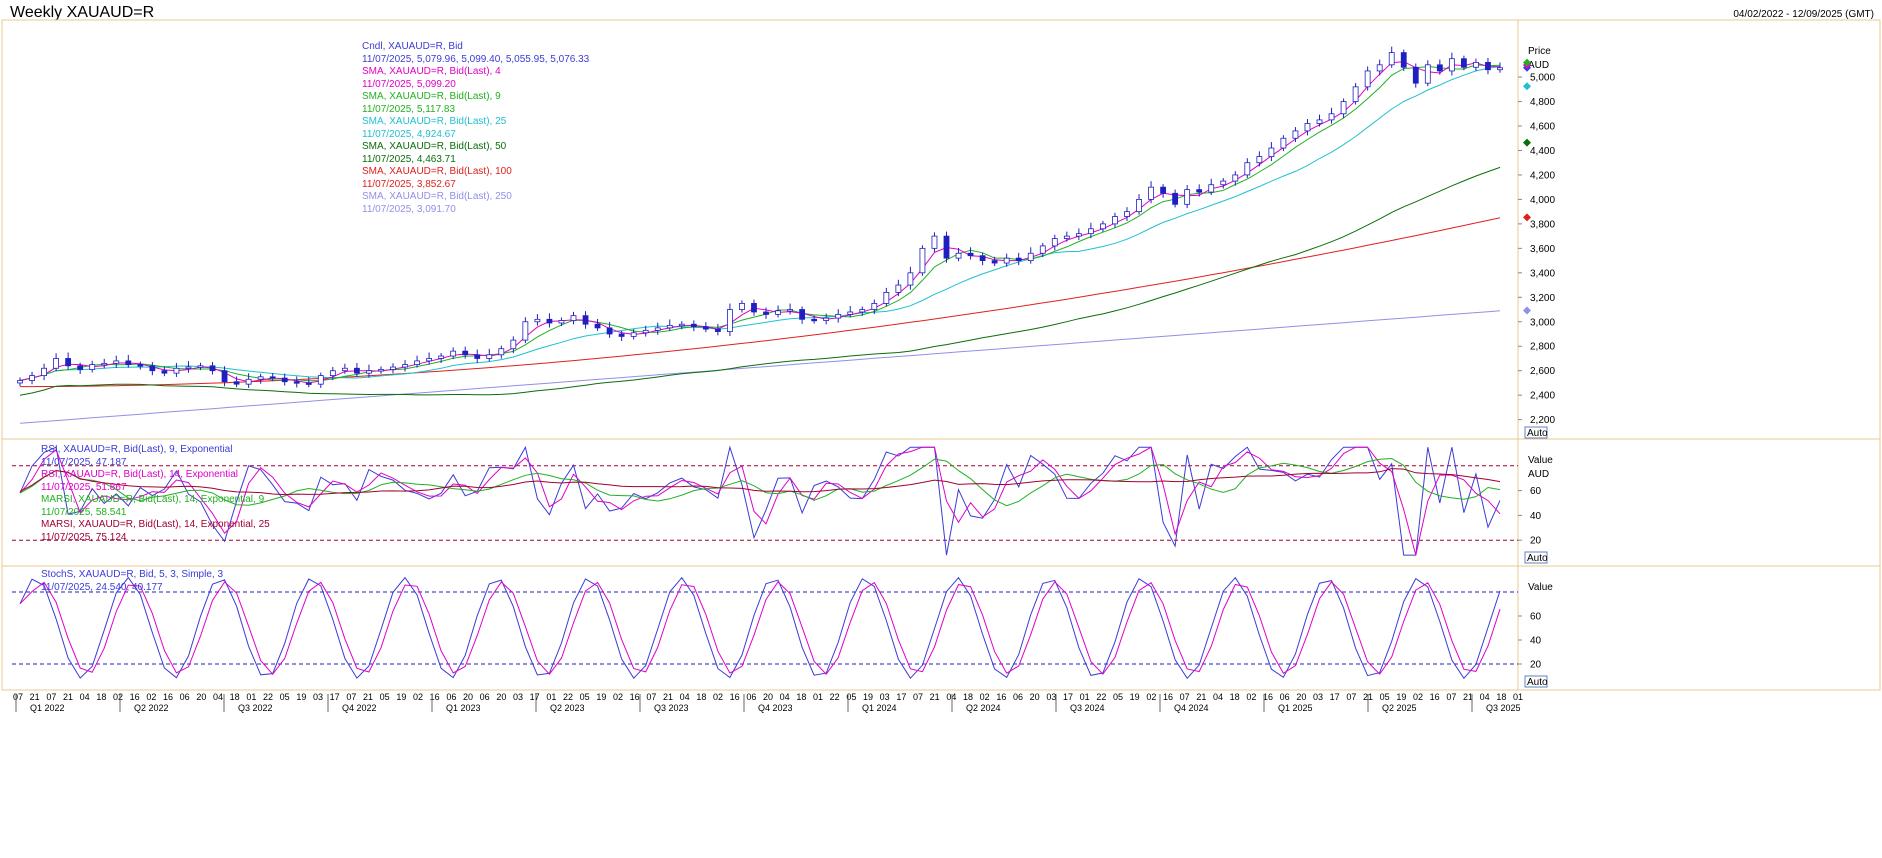 This screenshot has width=1882, height=858. What do you see at coordinates (255, 708) in the screenshot?
I see `quarter-label: Q3 2022` at bounding box center [255, 708].